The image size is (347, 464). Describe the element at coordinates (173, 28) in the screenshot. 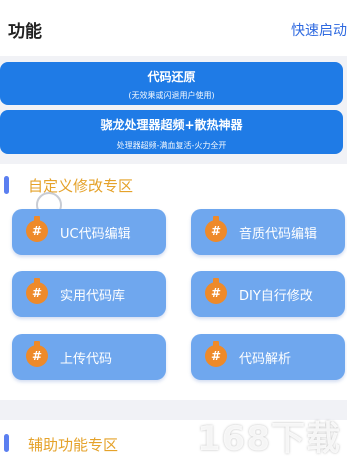

I see `top-bar: 功能 快速启动` at that location.